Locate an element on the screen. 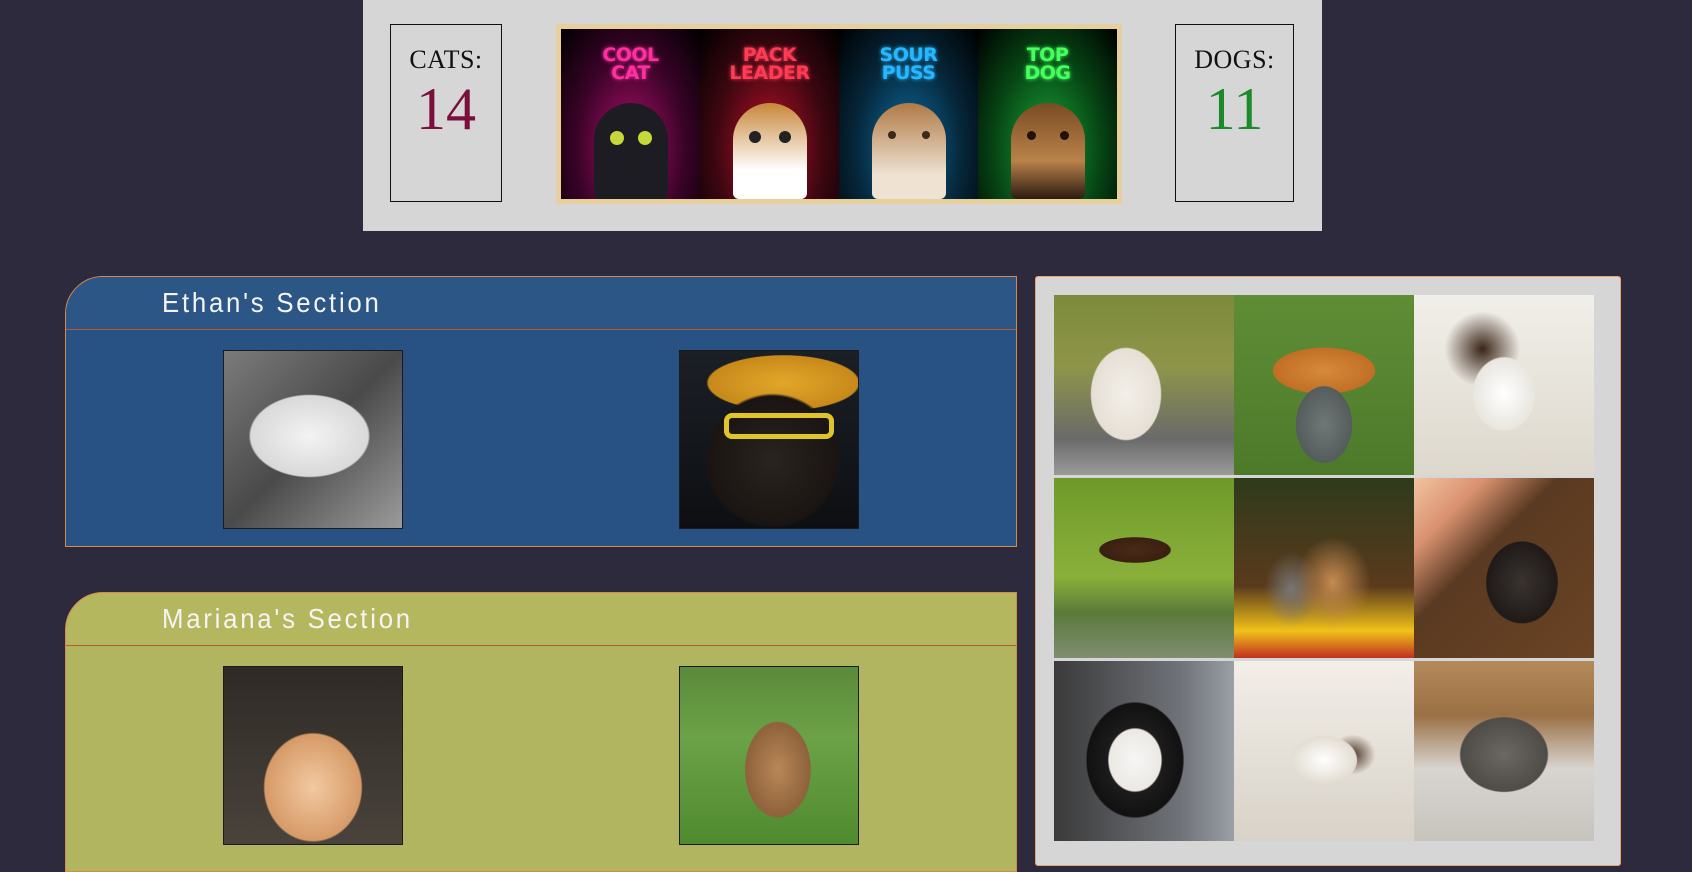 This screenshot has width=1692, height=872. ginger-cat-photo is located at coordinates (313, 755).